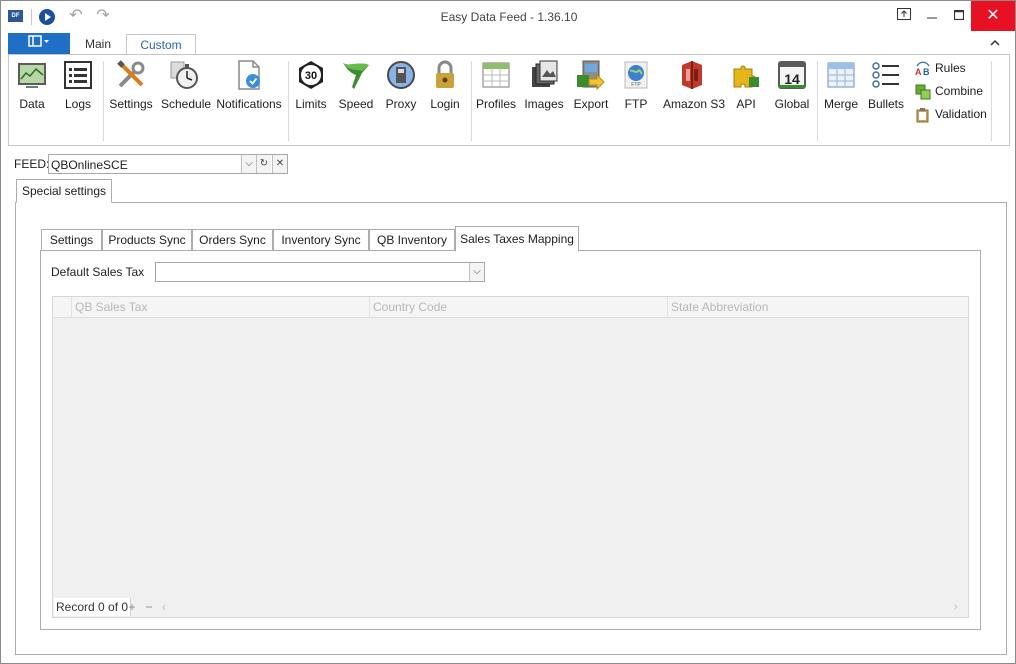 Image resolution: width=1016 pixels, height=664 pixels. I want to click on combine-icon, so click(923, 92).